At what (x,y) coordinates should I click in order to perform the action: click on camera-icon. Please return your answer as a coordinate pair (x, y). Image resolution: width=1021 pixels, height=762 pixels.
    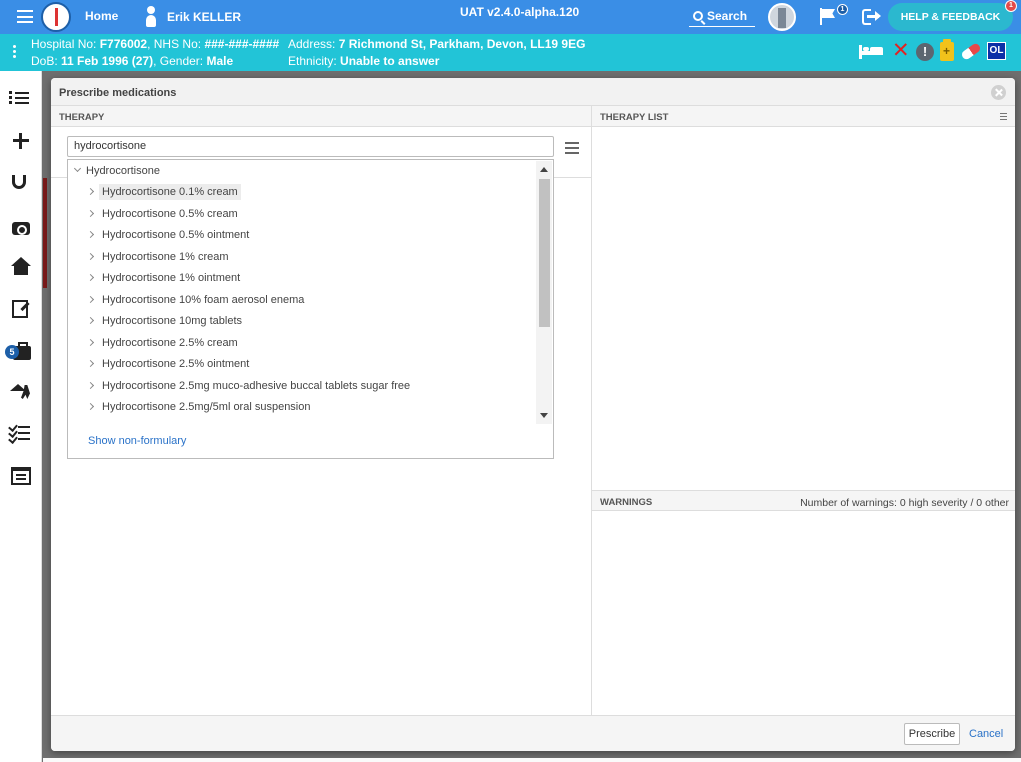
    Looking at the image, I should click on (21, 228).